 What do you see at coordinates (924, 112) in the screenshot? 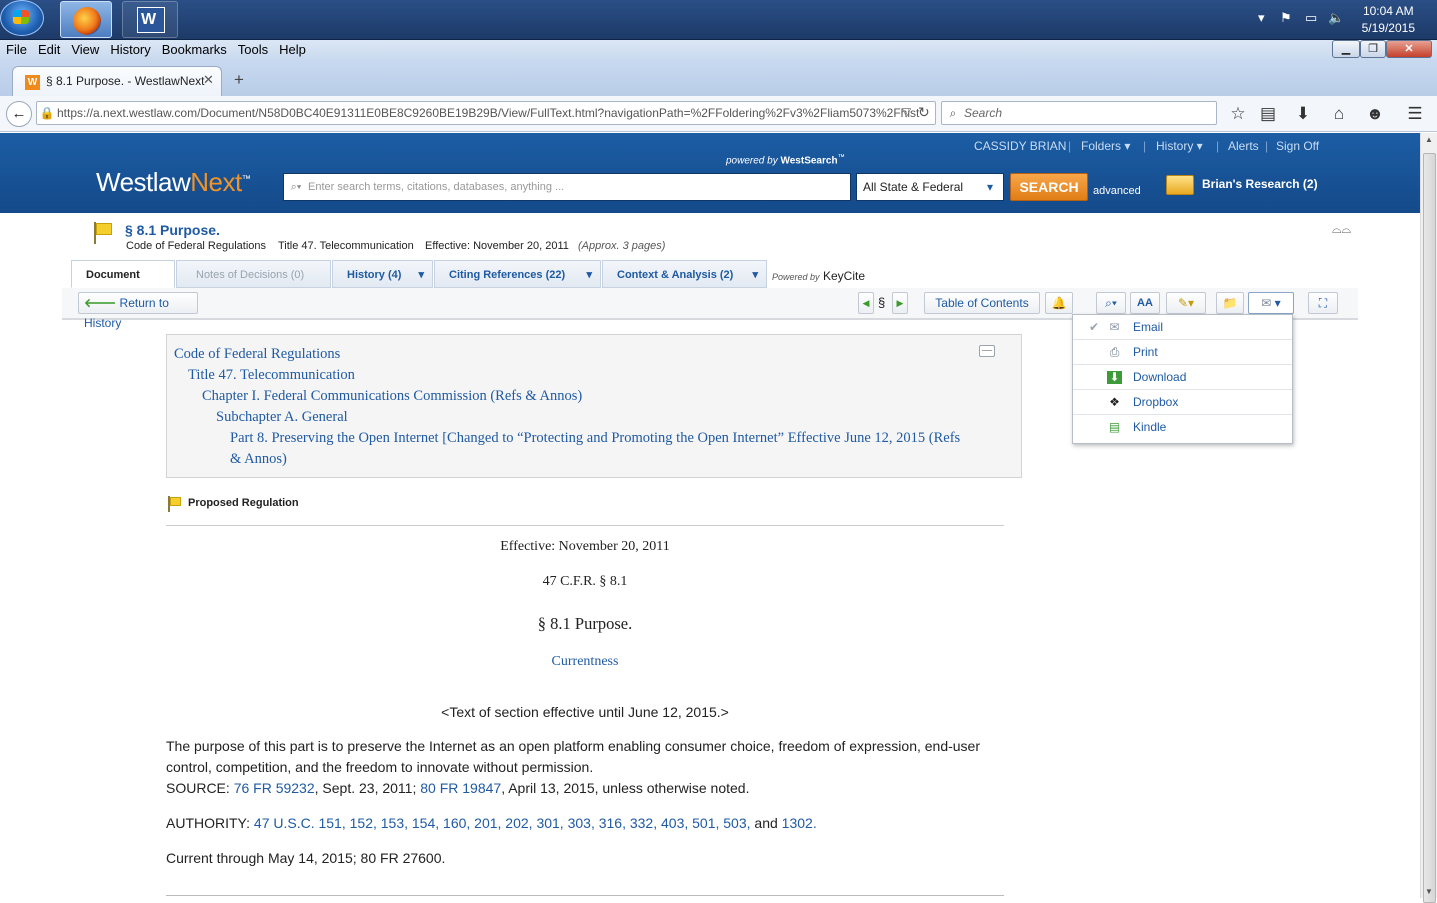
I see `reload-icon: ↻` at bounding box center [924, 112].